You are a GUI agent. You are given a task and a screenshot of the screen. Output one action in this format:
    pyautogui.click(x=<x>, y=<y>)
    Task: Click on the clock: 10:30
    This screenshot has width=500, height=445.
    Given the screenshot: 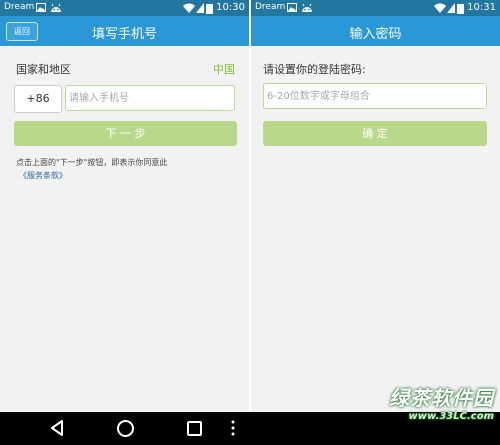 What is the action you would take?
    pyautogui.click(x=230, y=7)
    